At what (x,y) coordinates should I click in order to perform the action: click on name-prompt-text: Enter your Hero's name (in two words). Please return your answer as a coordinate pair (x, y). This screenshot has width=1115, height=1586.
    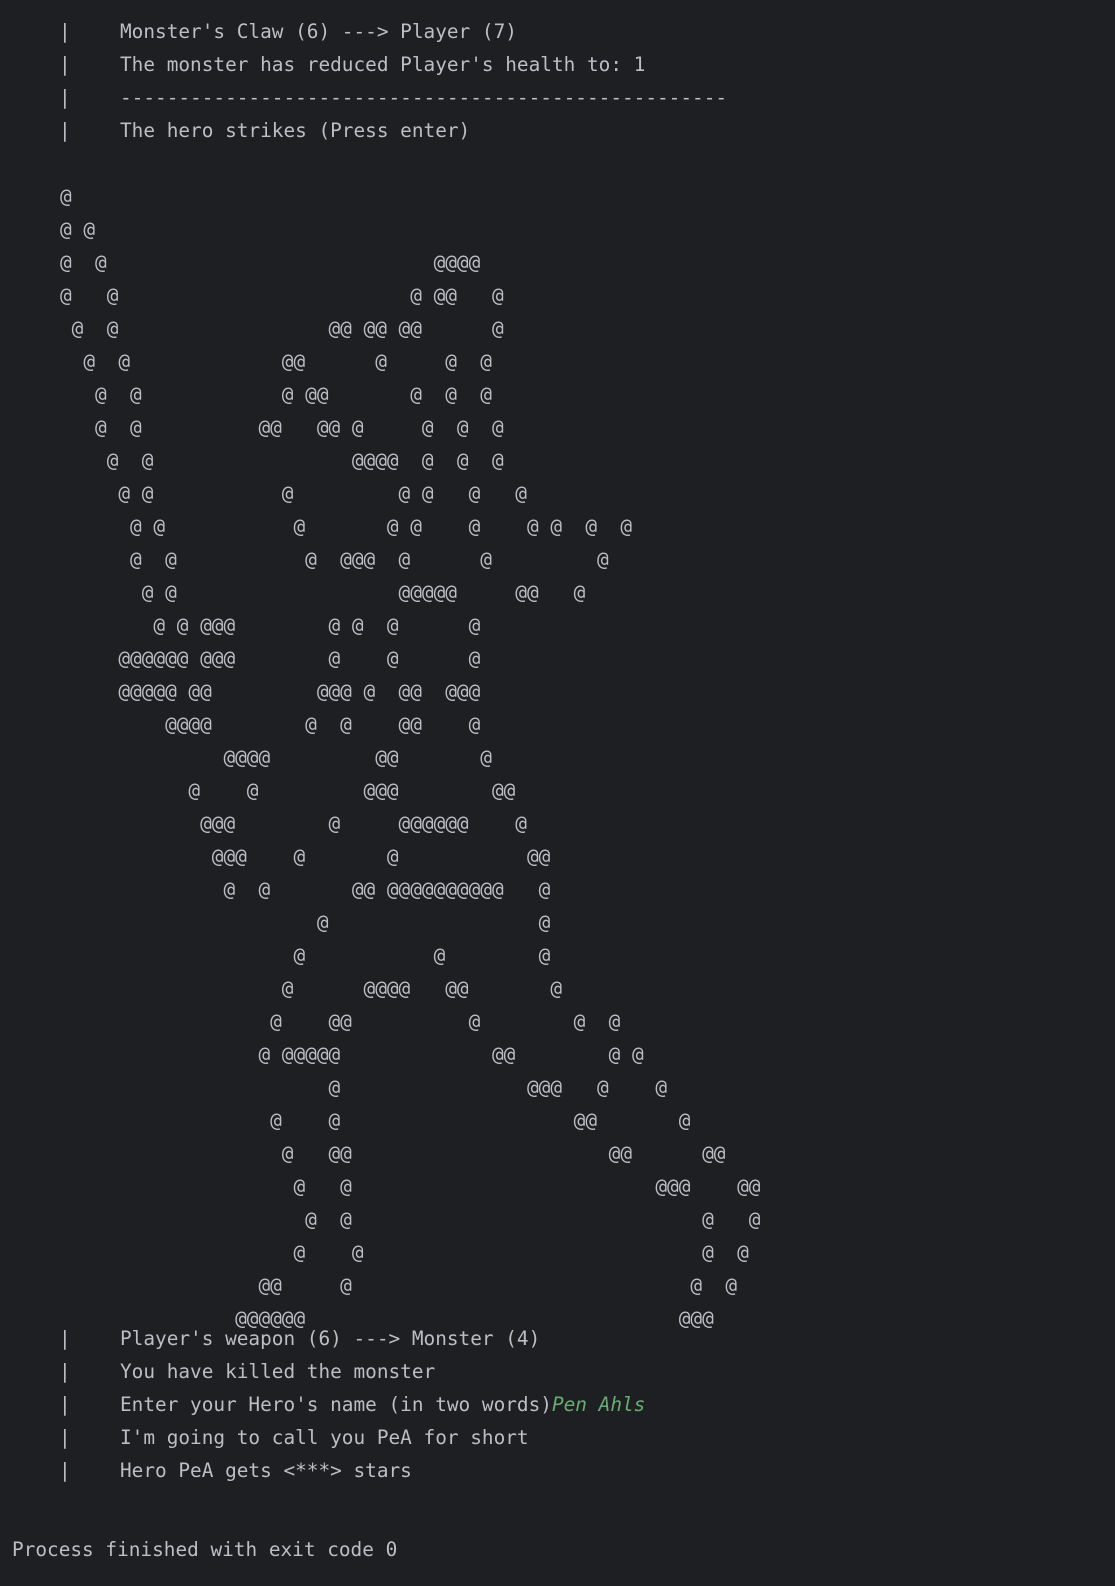
    Looking at the image, I should click on (336, 1404).